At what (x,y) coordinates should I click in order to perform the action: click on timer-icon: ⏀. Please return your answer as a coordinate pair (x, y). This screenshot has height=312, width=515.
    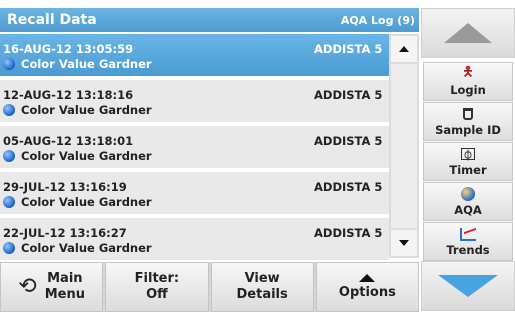
    Looking at the image, I should click on (468, 155).